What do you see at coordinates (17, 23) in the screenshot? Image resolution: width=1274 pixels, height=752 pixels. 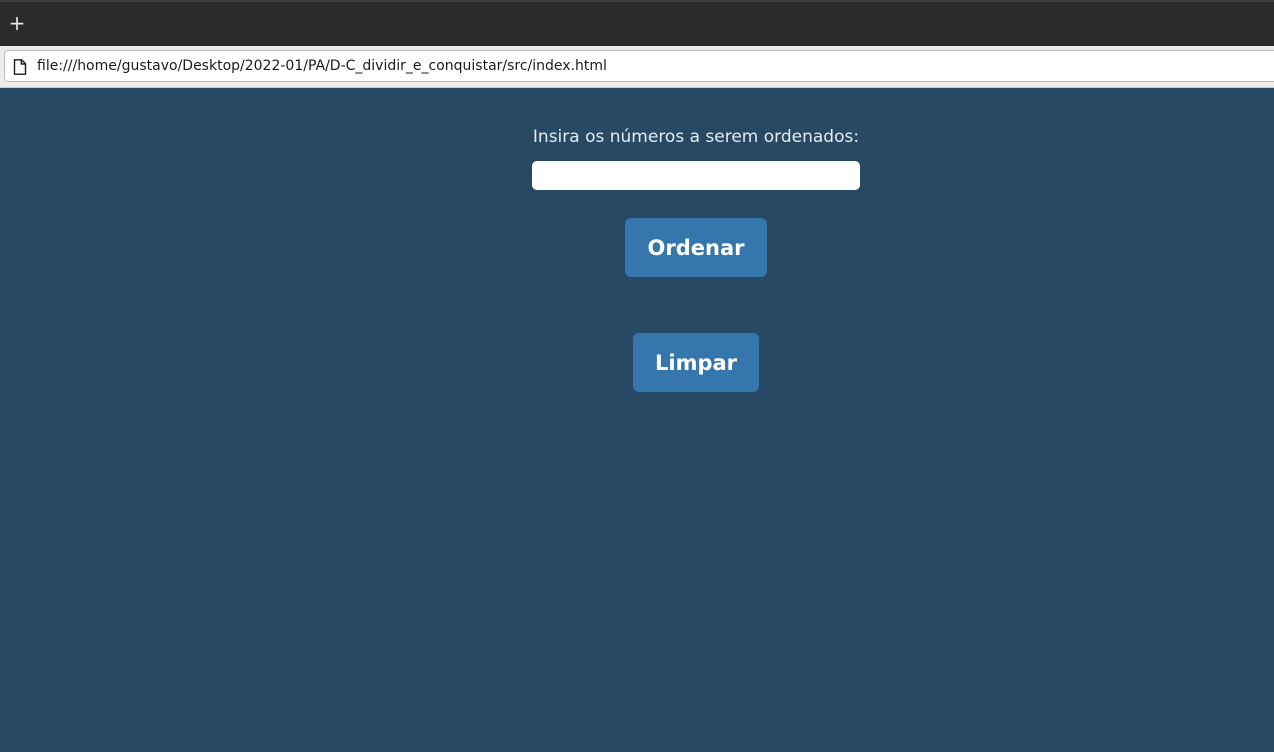 I see `new-tab-button: +` at bounding box center [17, 23].